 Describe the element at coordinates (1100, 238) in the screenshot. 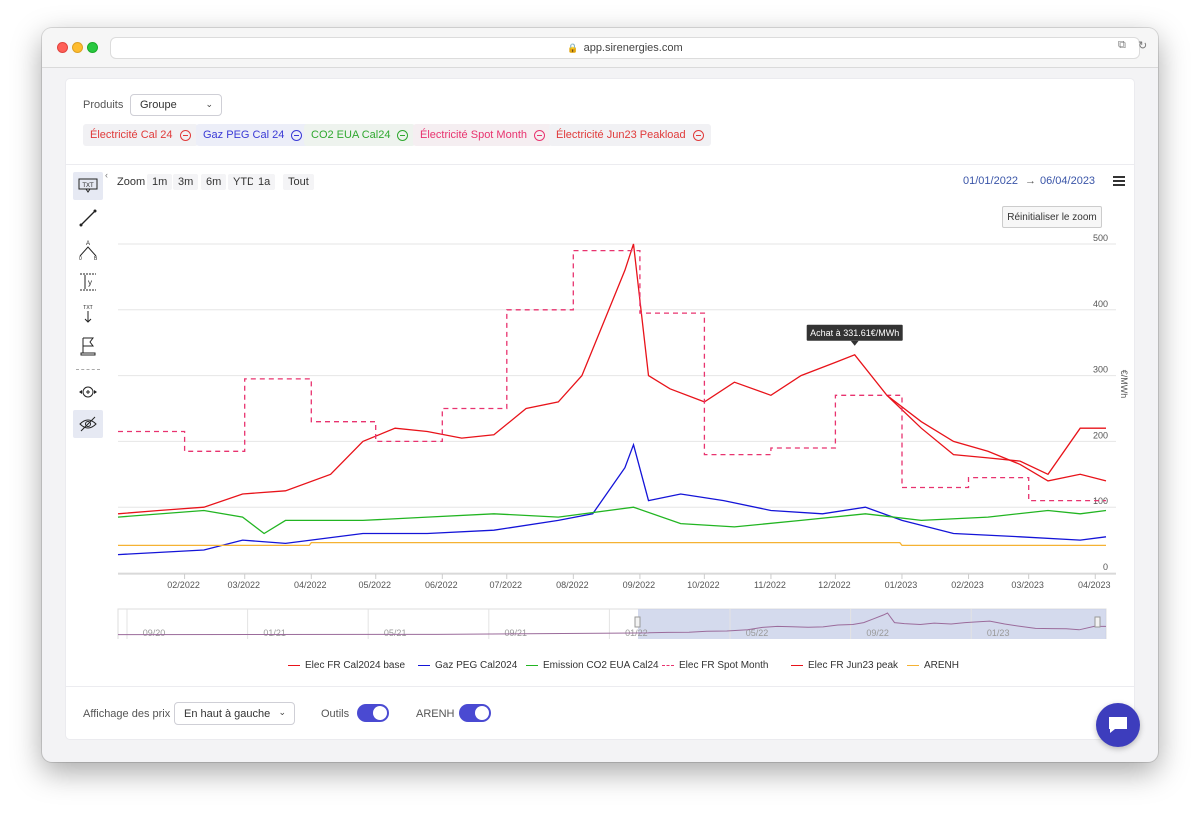

I see `y-tick-label: 500` at that location.